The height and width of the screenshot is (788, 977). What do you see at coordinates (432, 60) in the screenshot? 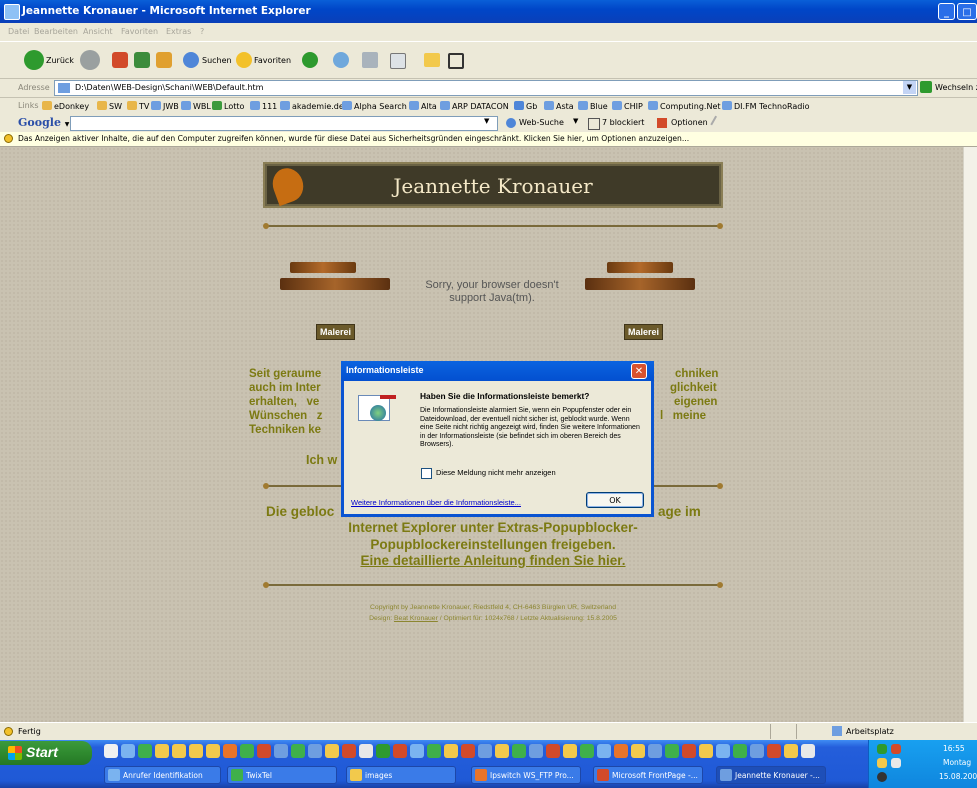
I see `folder-icon` at bounding box center [432, 60].